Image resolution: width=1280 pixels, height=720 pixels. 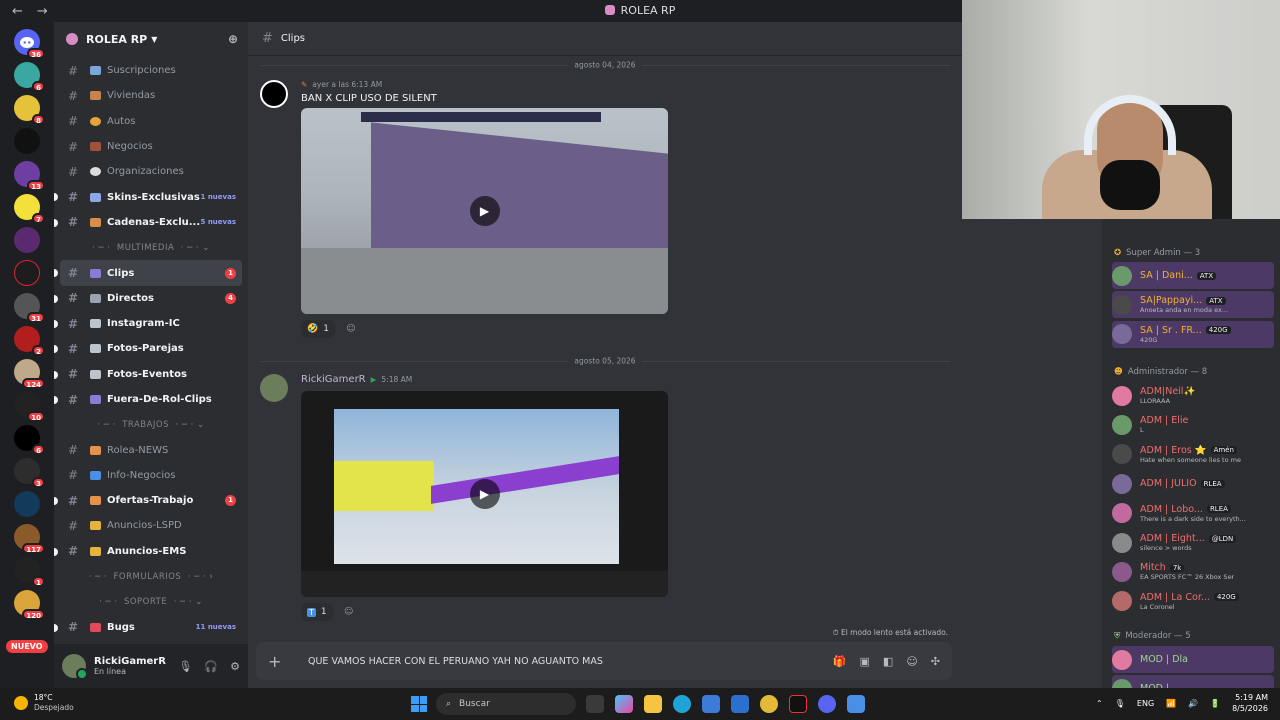 I want to click on message-author: RickiGamerR, so click(x=333, y=379).